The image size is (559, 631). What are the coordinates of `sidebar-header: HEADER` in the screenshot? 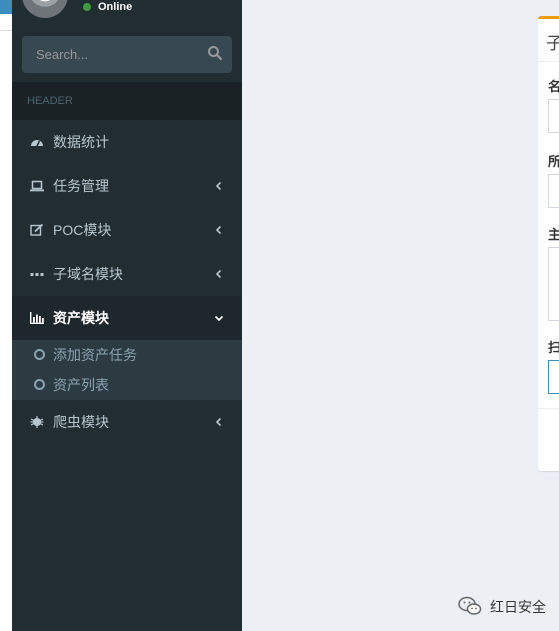 It's located at (127, 101).